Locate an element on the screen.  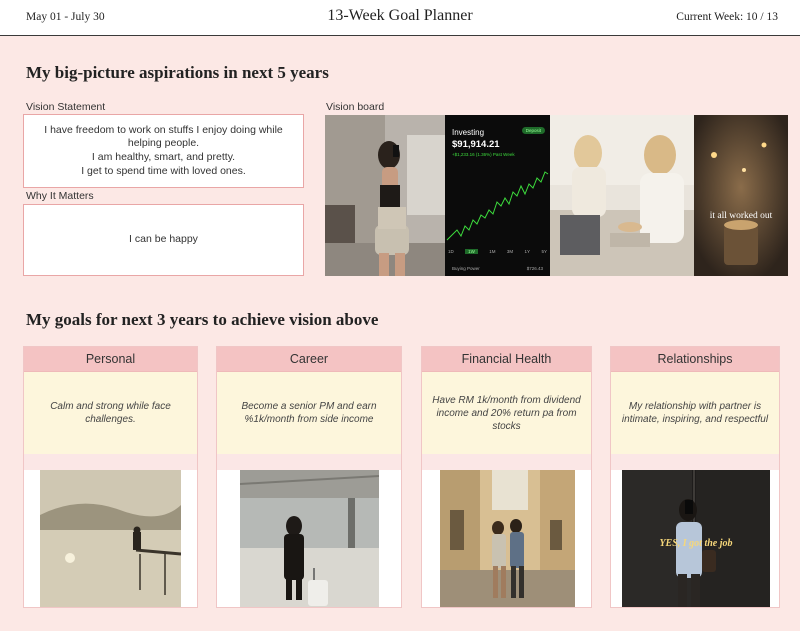
why-text: I can be happy is located at coordinates (163, 239).